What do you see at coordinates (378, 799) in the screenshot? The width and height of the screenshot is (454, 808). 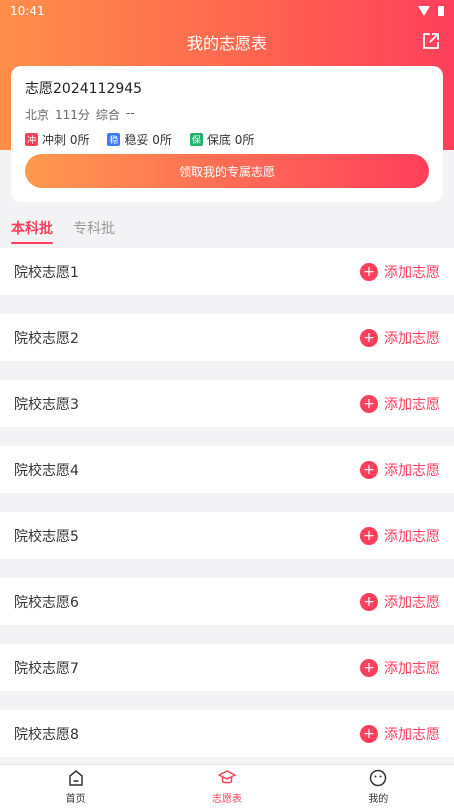 I see `nav-mine-label: 我的` at bounding box center [378, 799].